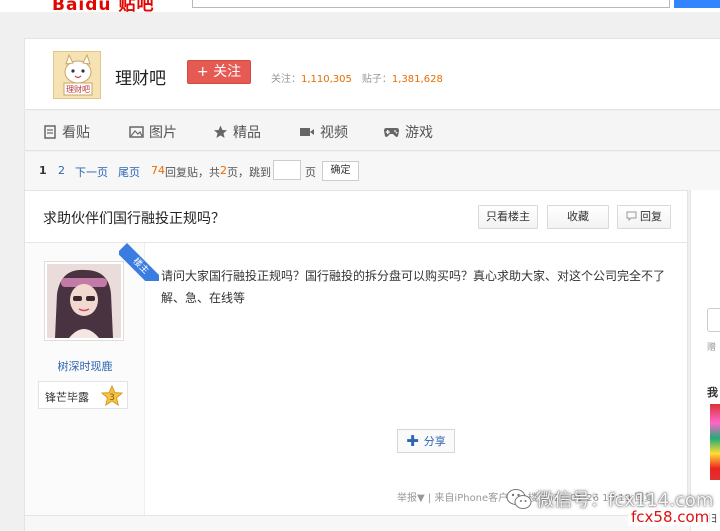 This screenshot has height=531, width=720. I want to click on confirm-button: 确定, so click(340, 171).